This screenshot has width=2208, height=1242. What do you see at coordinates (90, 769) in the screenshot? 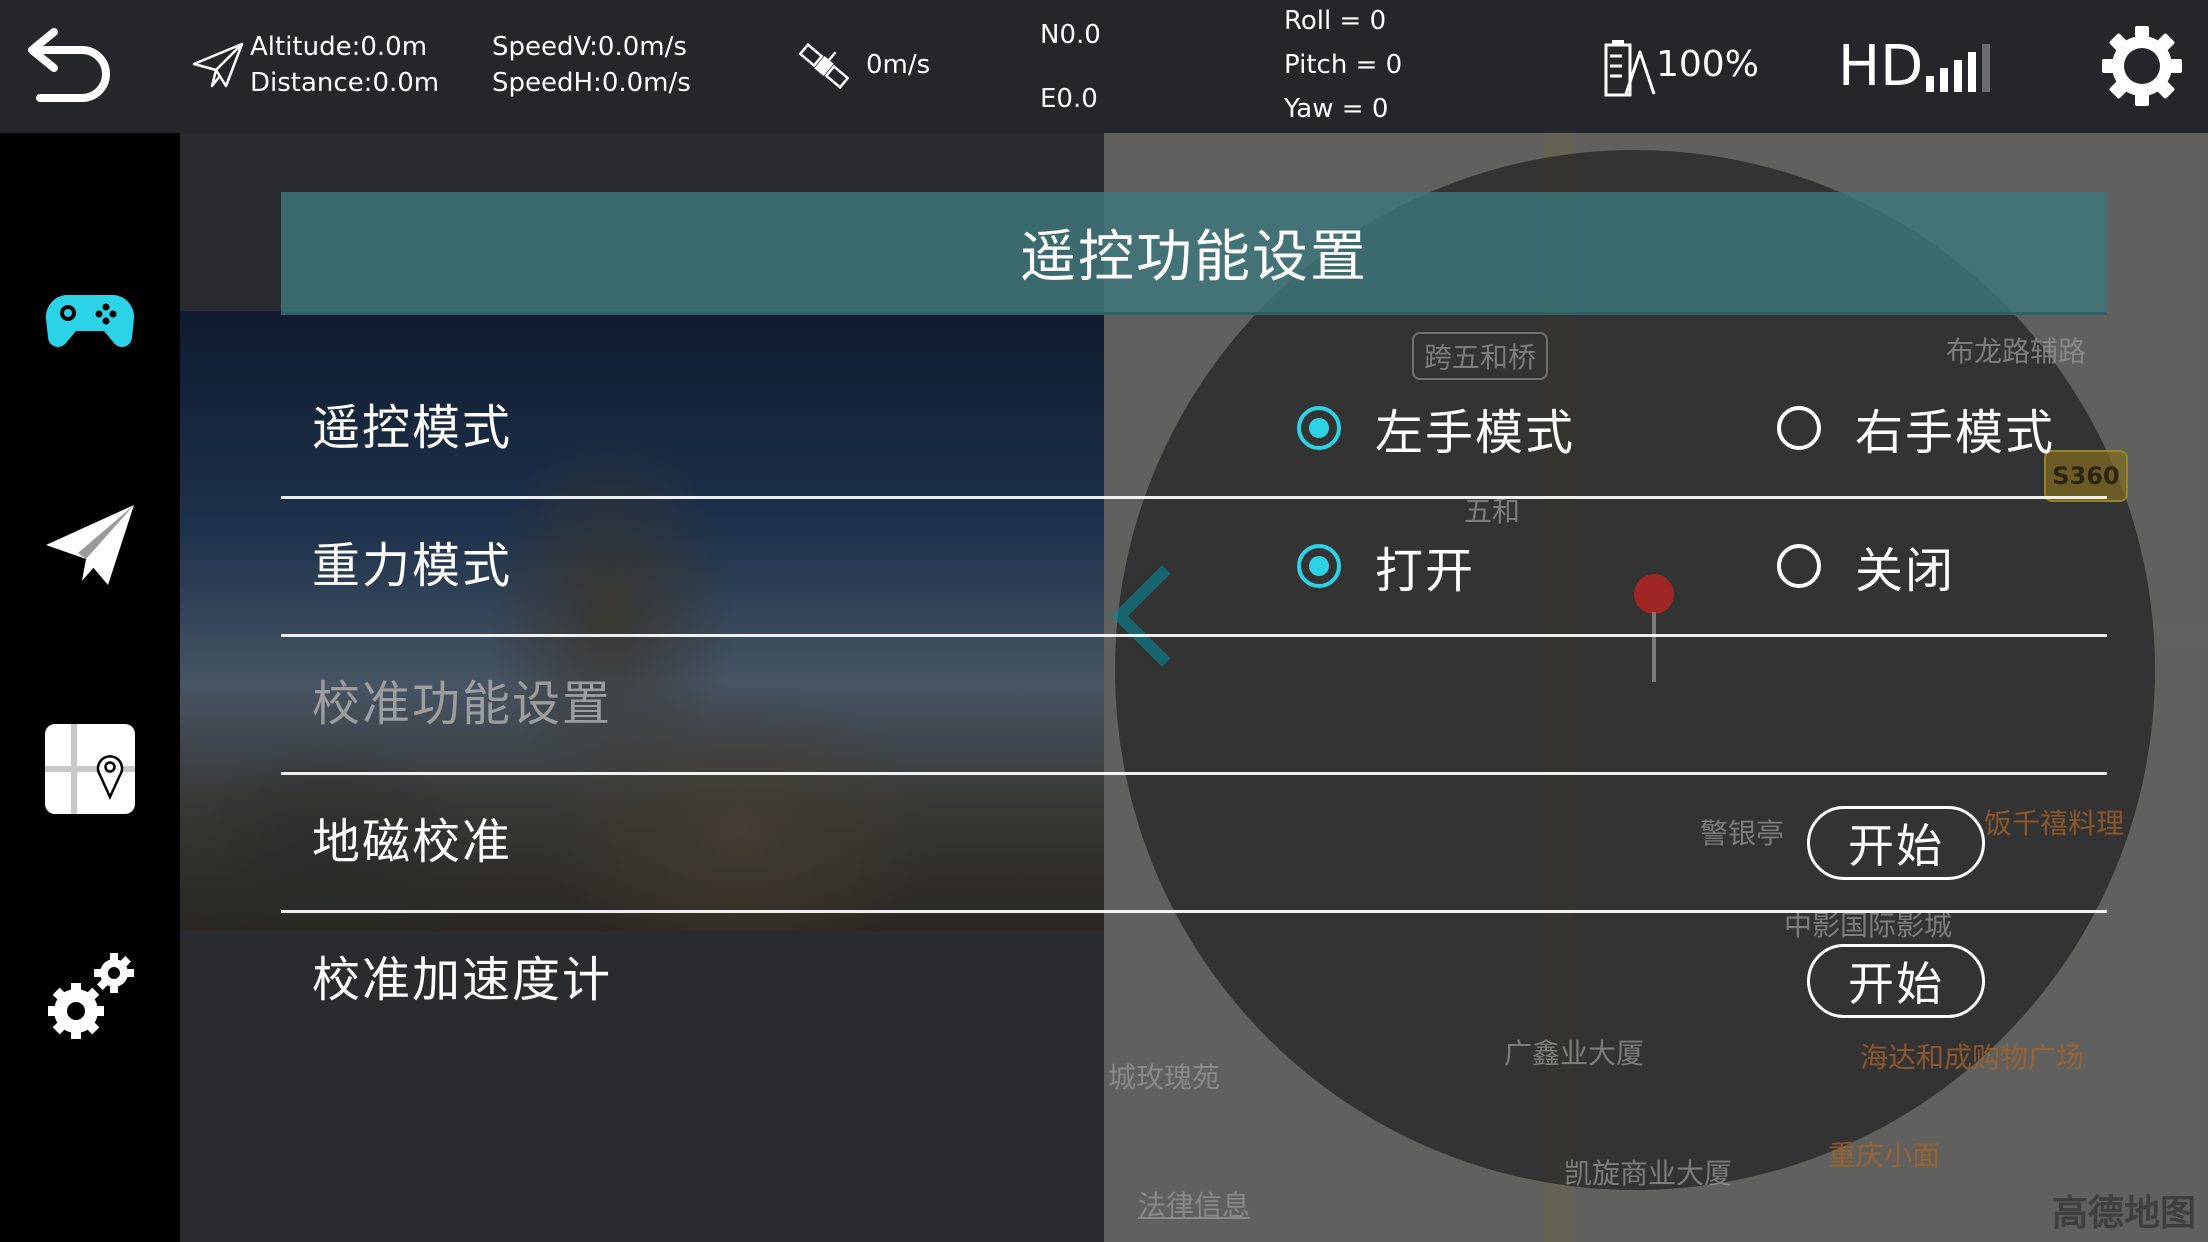
I see `map-pin-icon` at bounding box center [90, 769].